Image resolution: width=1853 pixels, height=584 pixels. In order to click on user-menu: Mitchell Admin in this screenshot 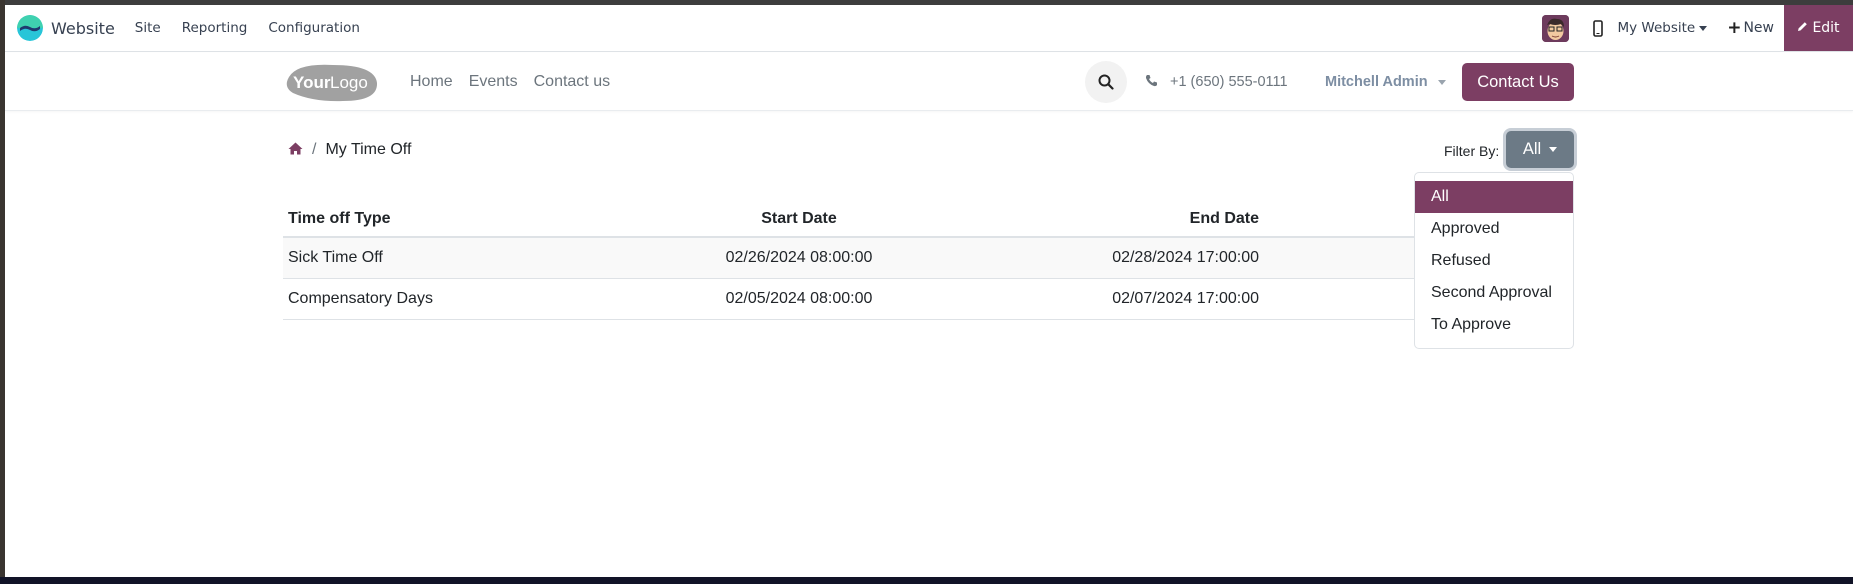, I will do `click(1385, 82)`.